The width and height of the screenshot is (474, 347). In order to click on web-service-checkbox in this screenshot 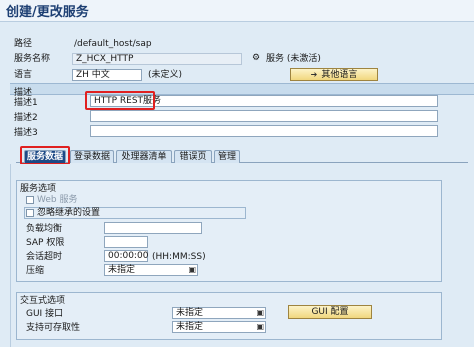, I will do `click(30, 200)`.